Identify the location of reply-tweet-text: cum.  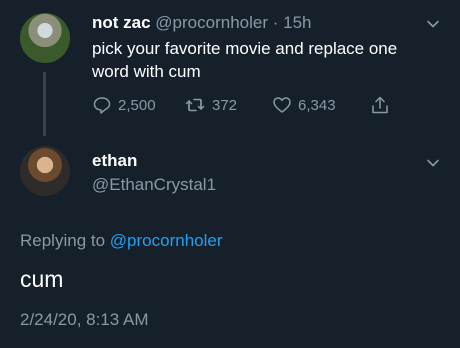
(42, 279).